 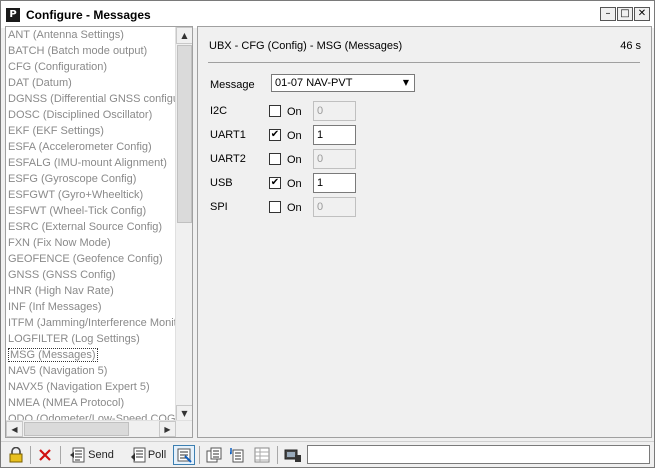 I want to click on list-item-label: ESFA (Accelerometer Config), so click(x=80, y=147).